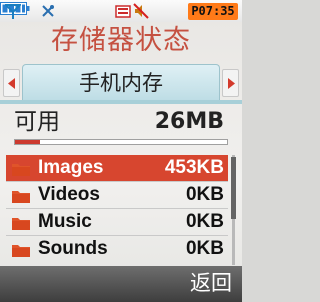  I want to click on list-item-videos: Videos 0KB, so click(117, 195).